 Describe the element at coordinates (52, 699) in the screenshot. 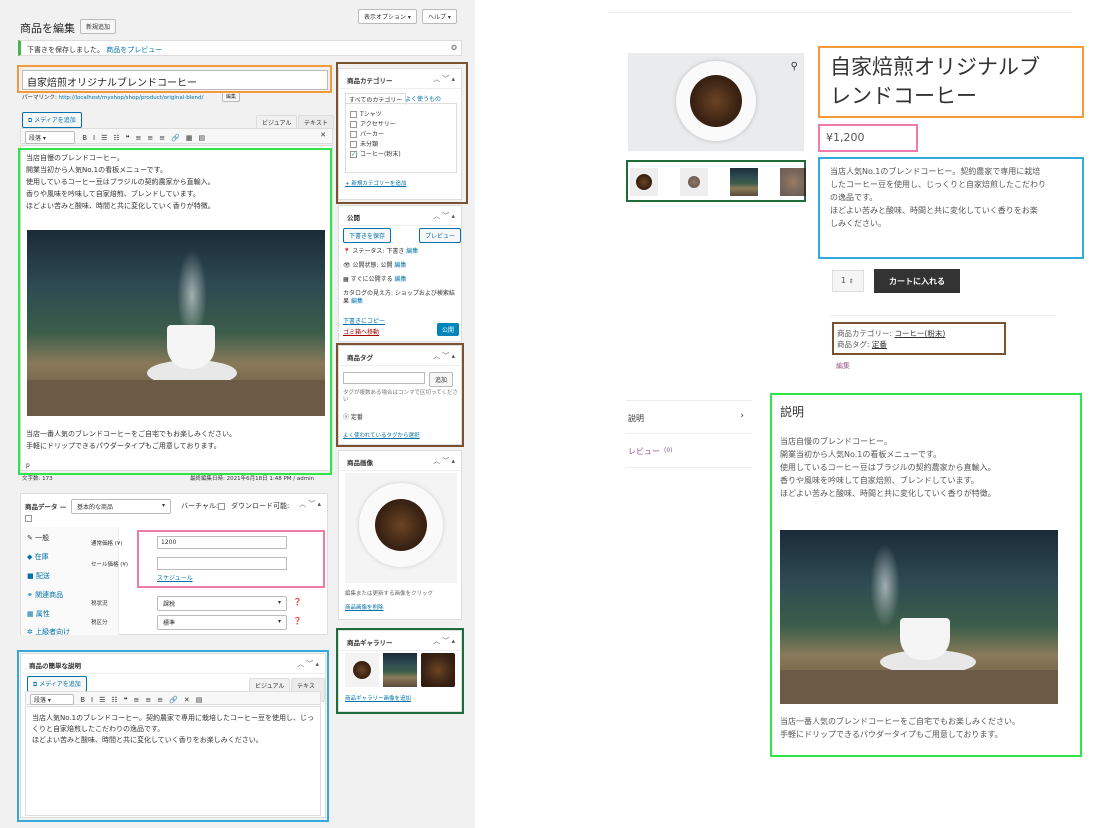

I see `format-select-2: 段落 ▾` at that location.